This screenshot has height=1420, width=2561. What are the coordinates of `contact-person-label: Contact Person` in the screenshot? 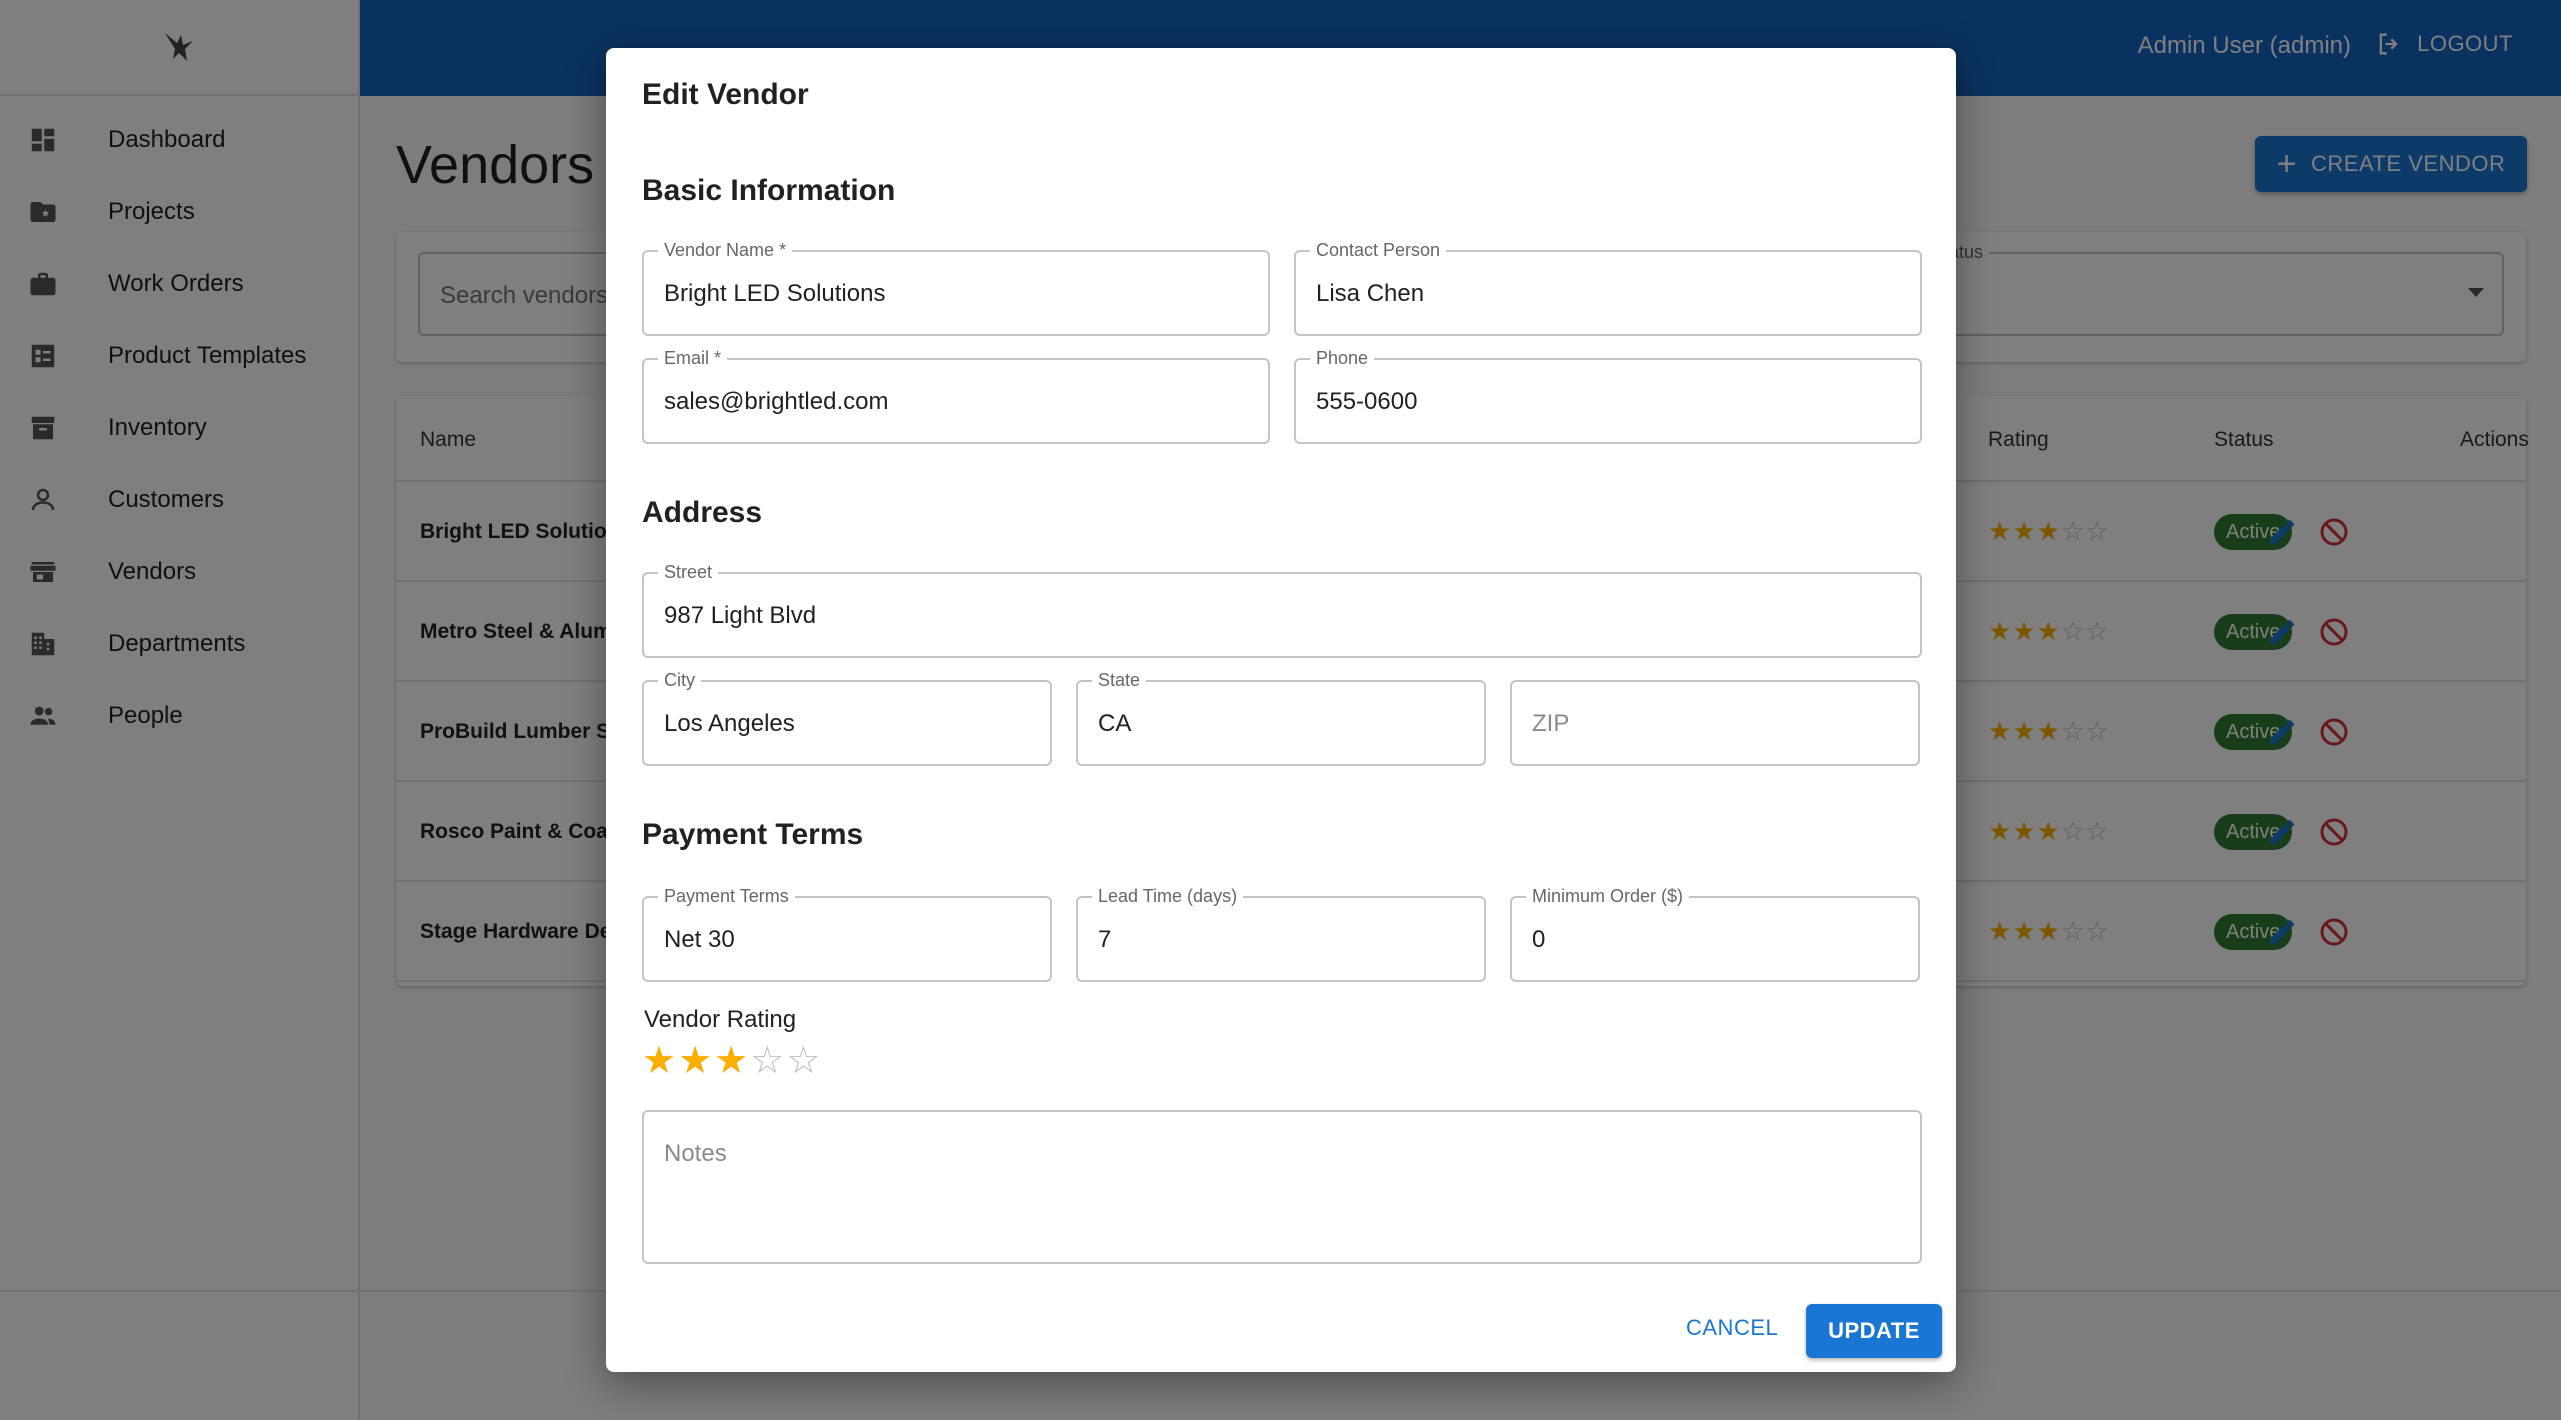 It's located at (1378, 250).